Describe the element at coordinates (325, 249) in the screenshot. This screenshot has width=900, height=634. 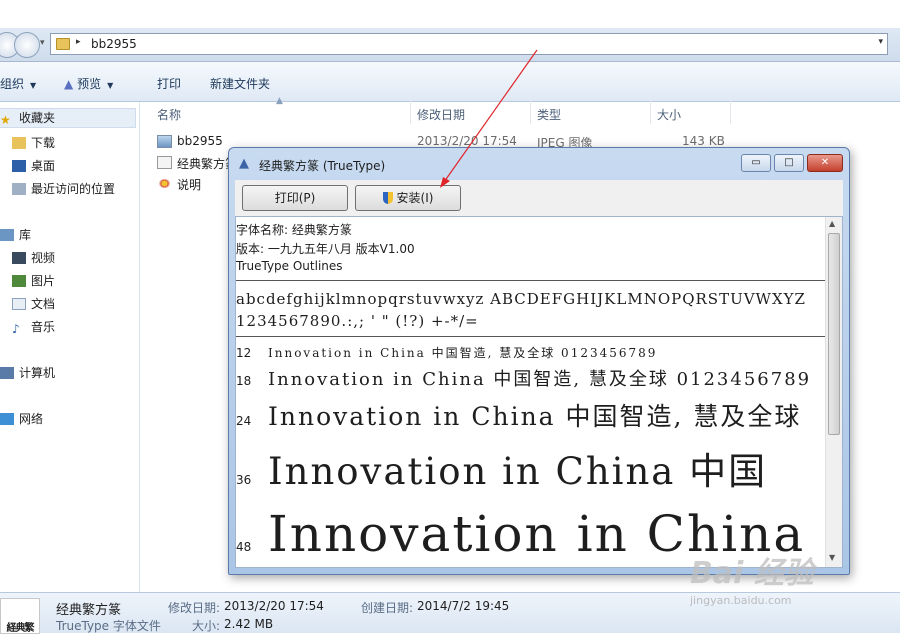
I see `font-version-line: 版本: 一九九五年八月 版本V1.00` at that location.